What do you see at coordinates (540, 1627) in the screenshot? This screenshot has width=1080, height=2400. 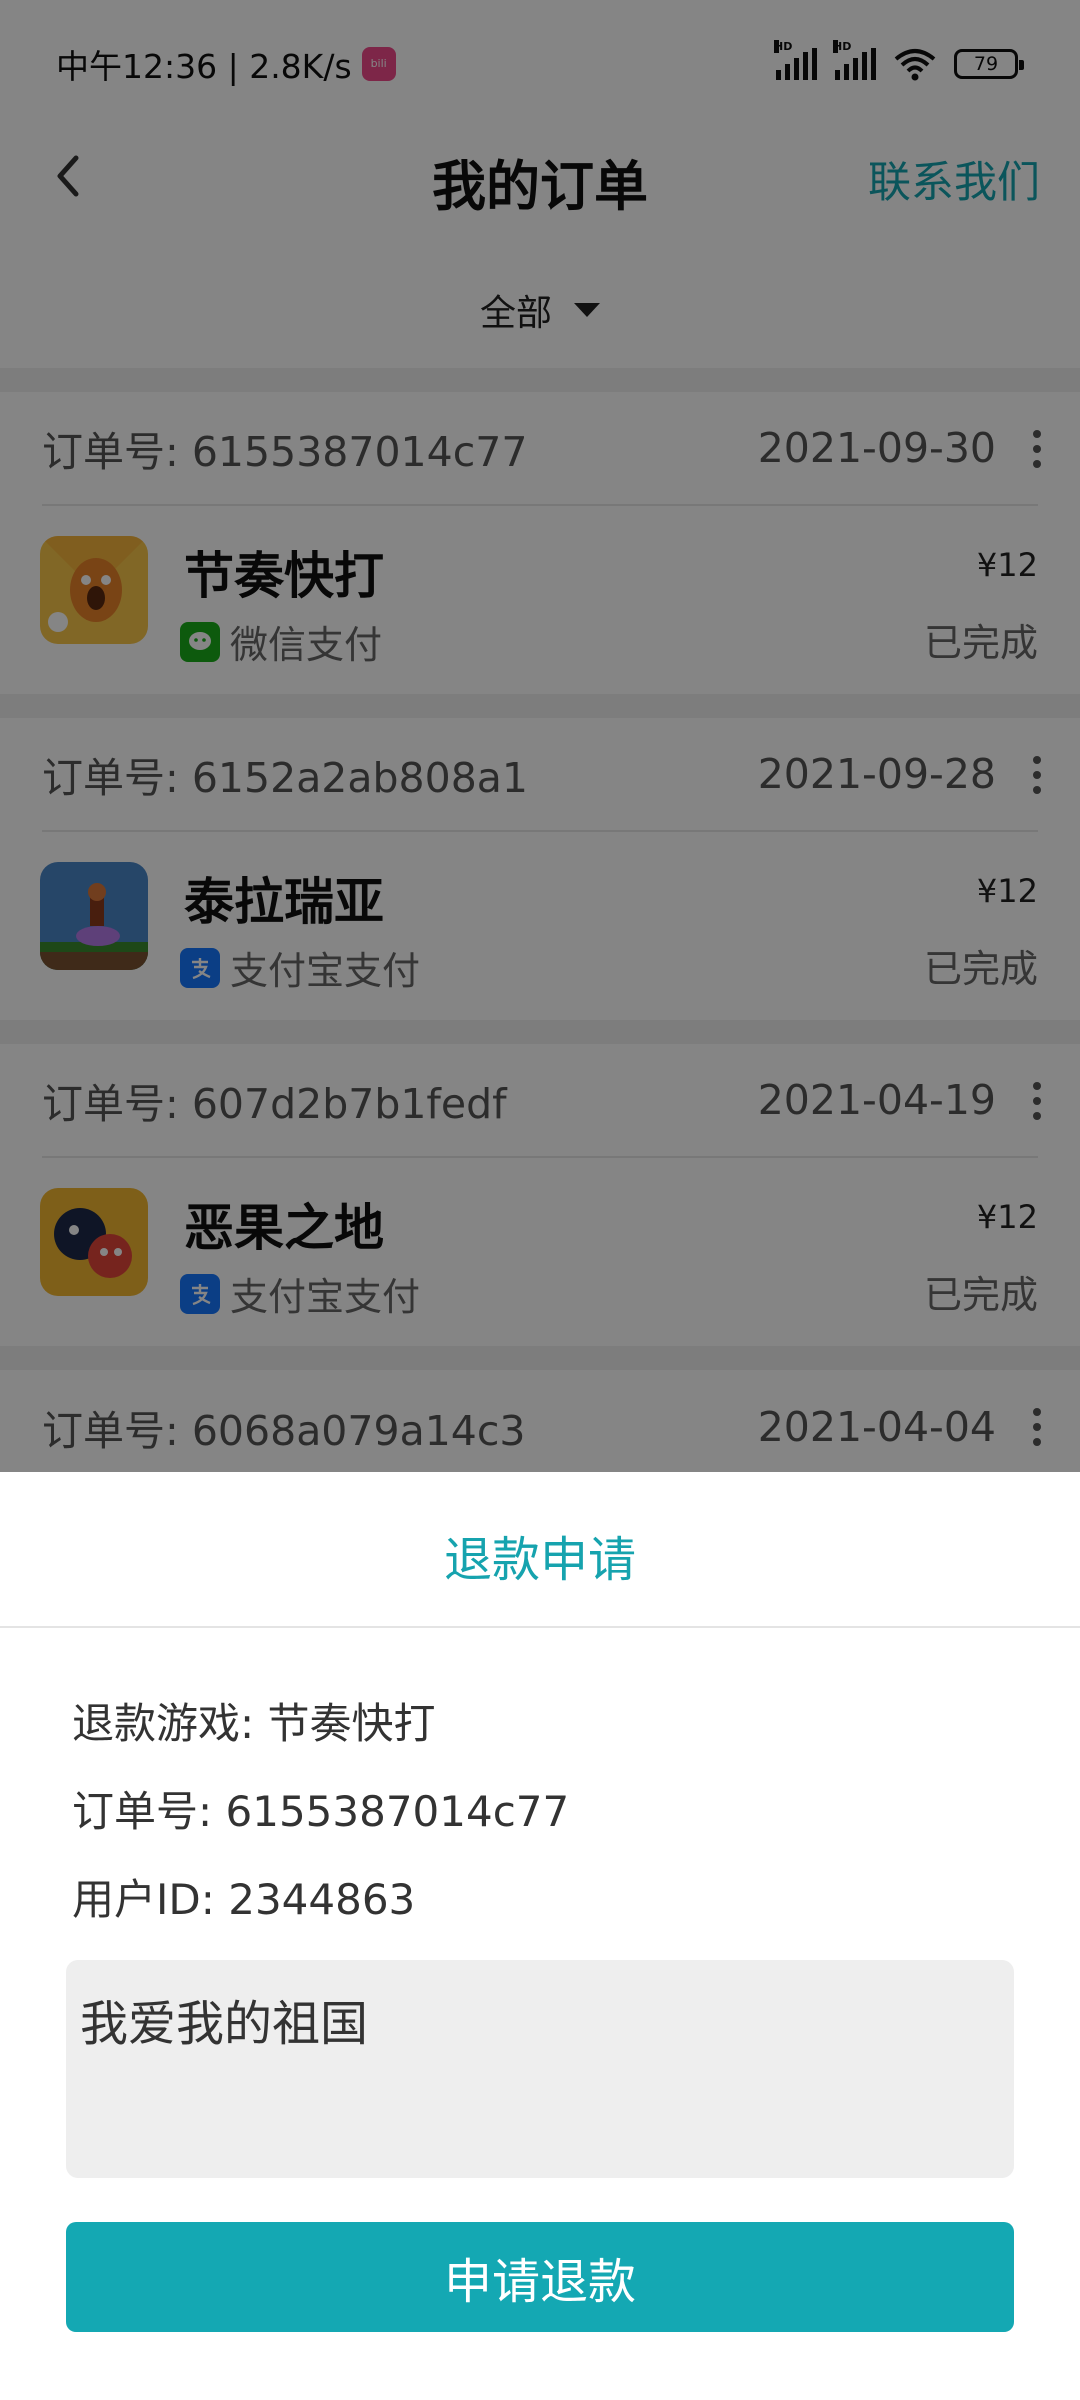 I see `divider` at bounding box center [540, 1627].